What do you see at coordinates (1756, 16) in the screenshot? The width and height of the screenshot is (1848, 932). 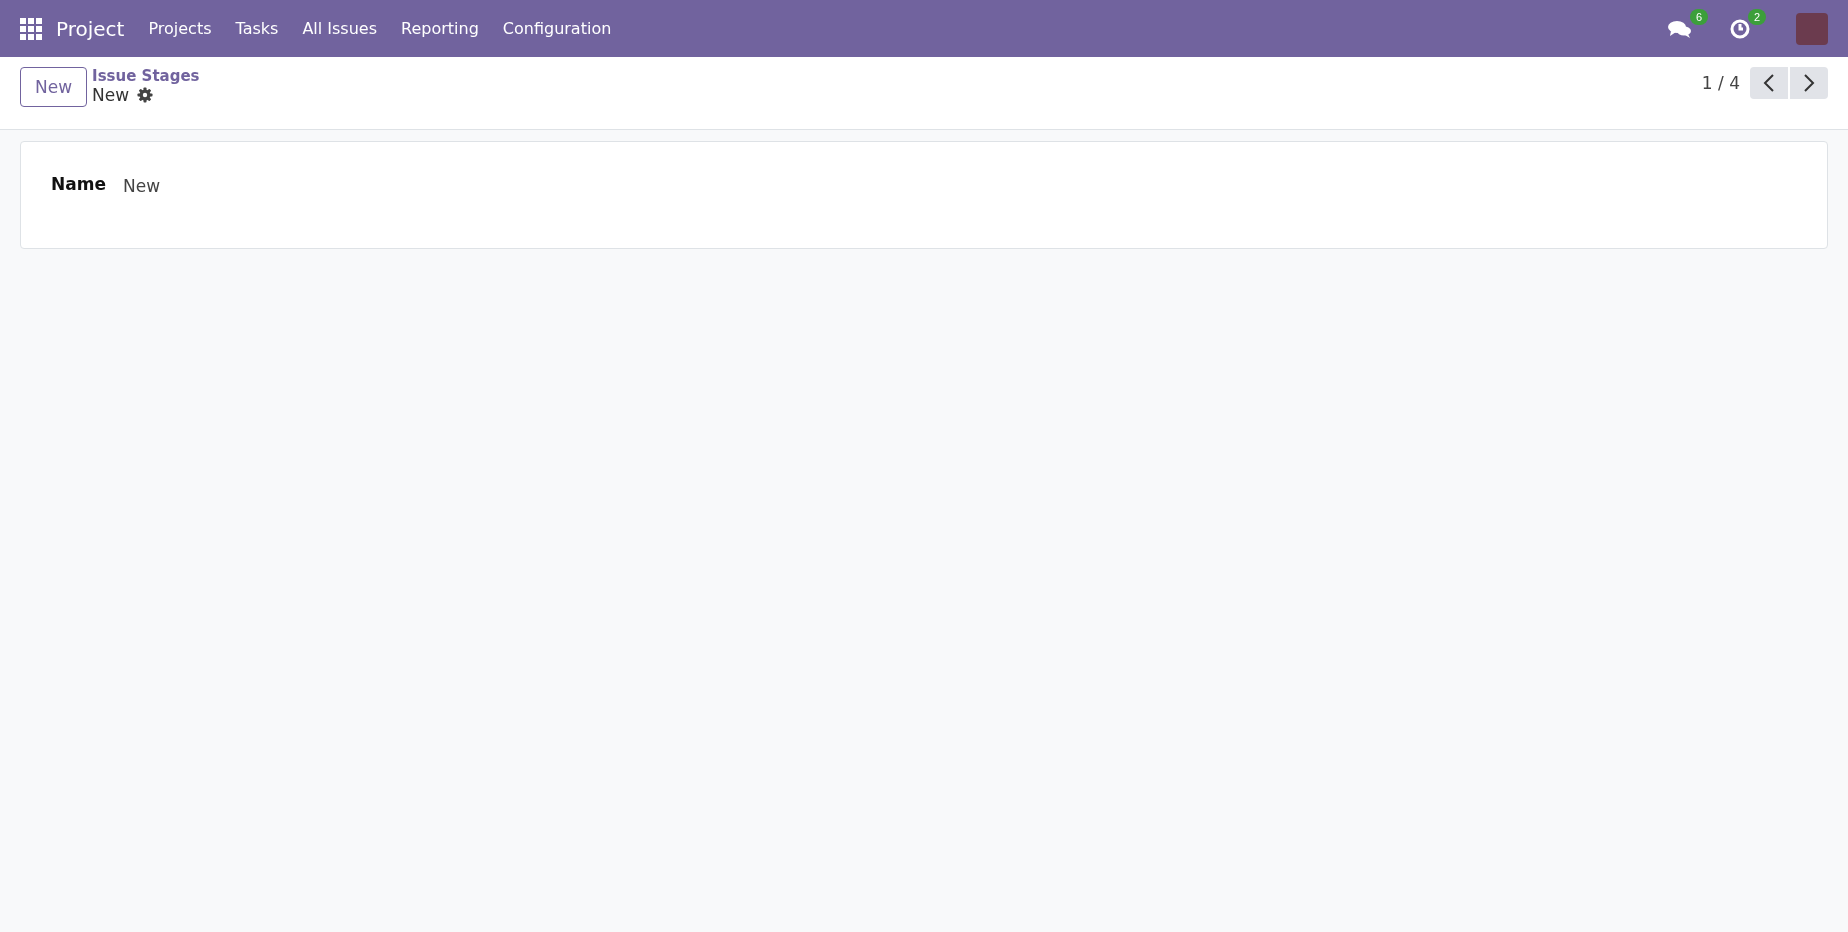 I see `activities-count: 2` at bounding box center [1756, 16].